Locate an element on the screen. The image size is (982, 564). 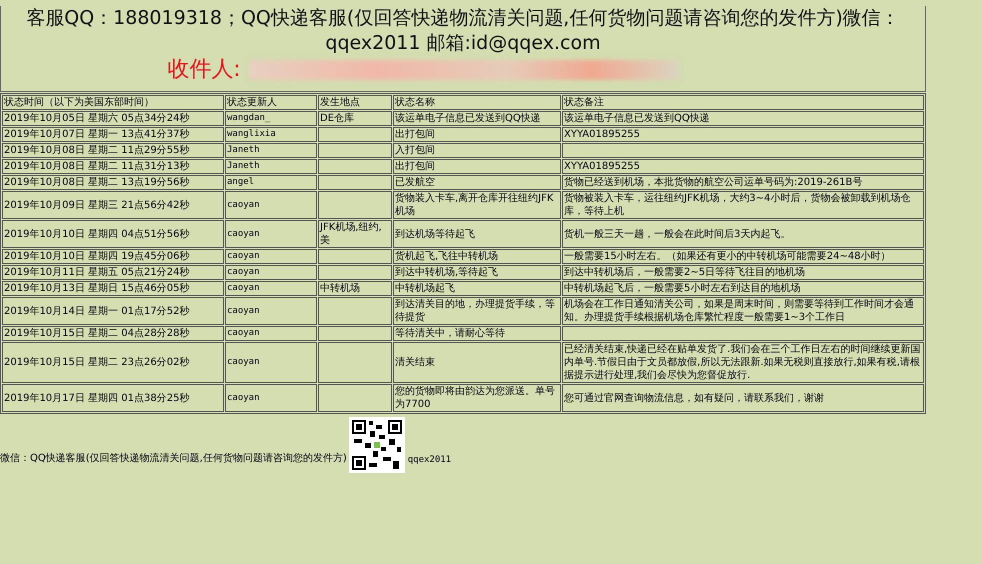
table-cell: 2019年10月10日 星期四 19点45分06秒 is located at coordinates (113, 256).